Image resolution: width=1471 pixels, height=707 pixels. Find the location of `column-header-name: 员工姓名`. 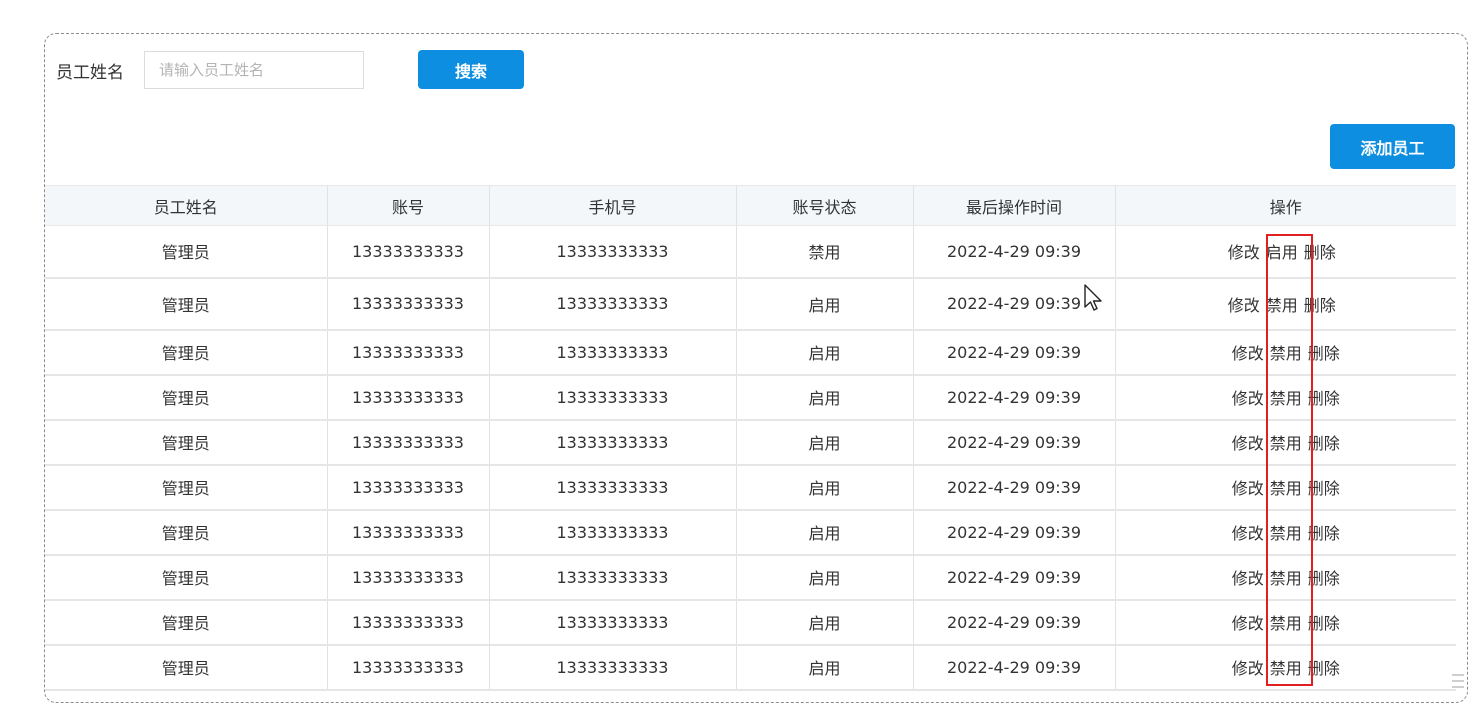

column-header-name: 员工姓名 is located at coordinates (186, 205).